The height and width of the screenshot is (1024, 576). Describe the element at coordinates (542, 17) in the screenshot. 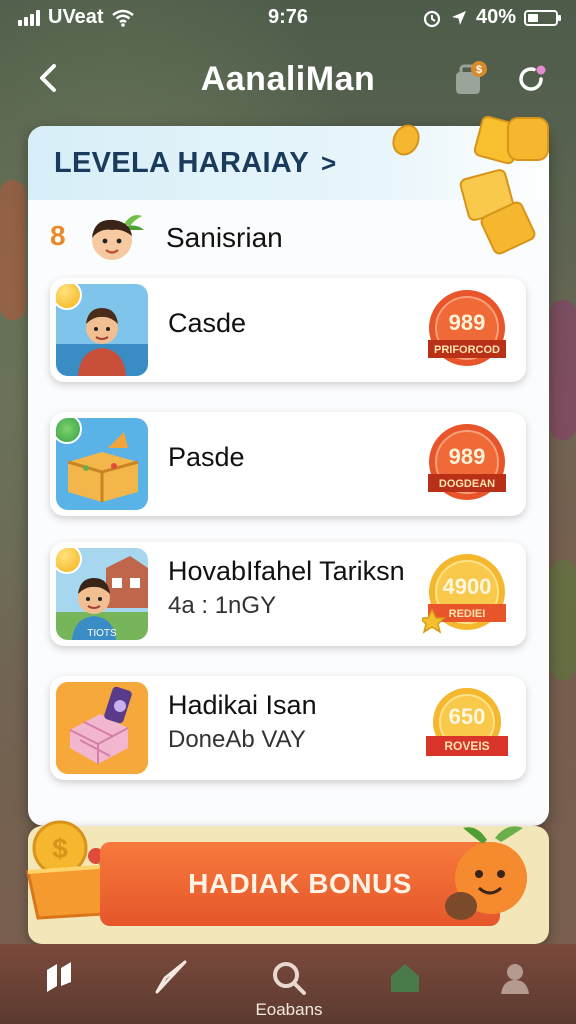

I see `battery-icon` at that location.